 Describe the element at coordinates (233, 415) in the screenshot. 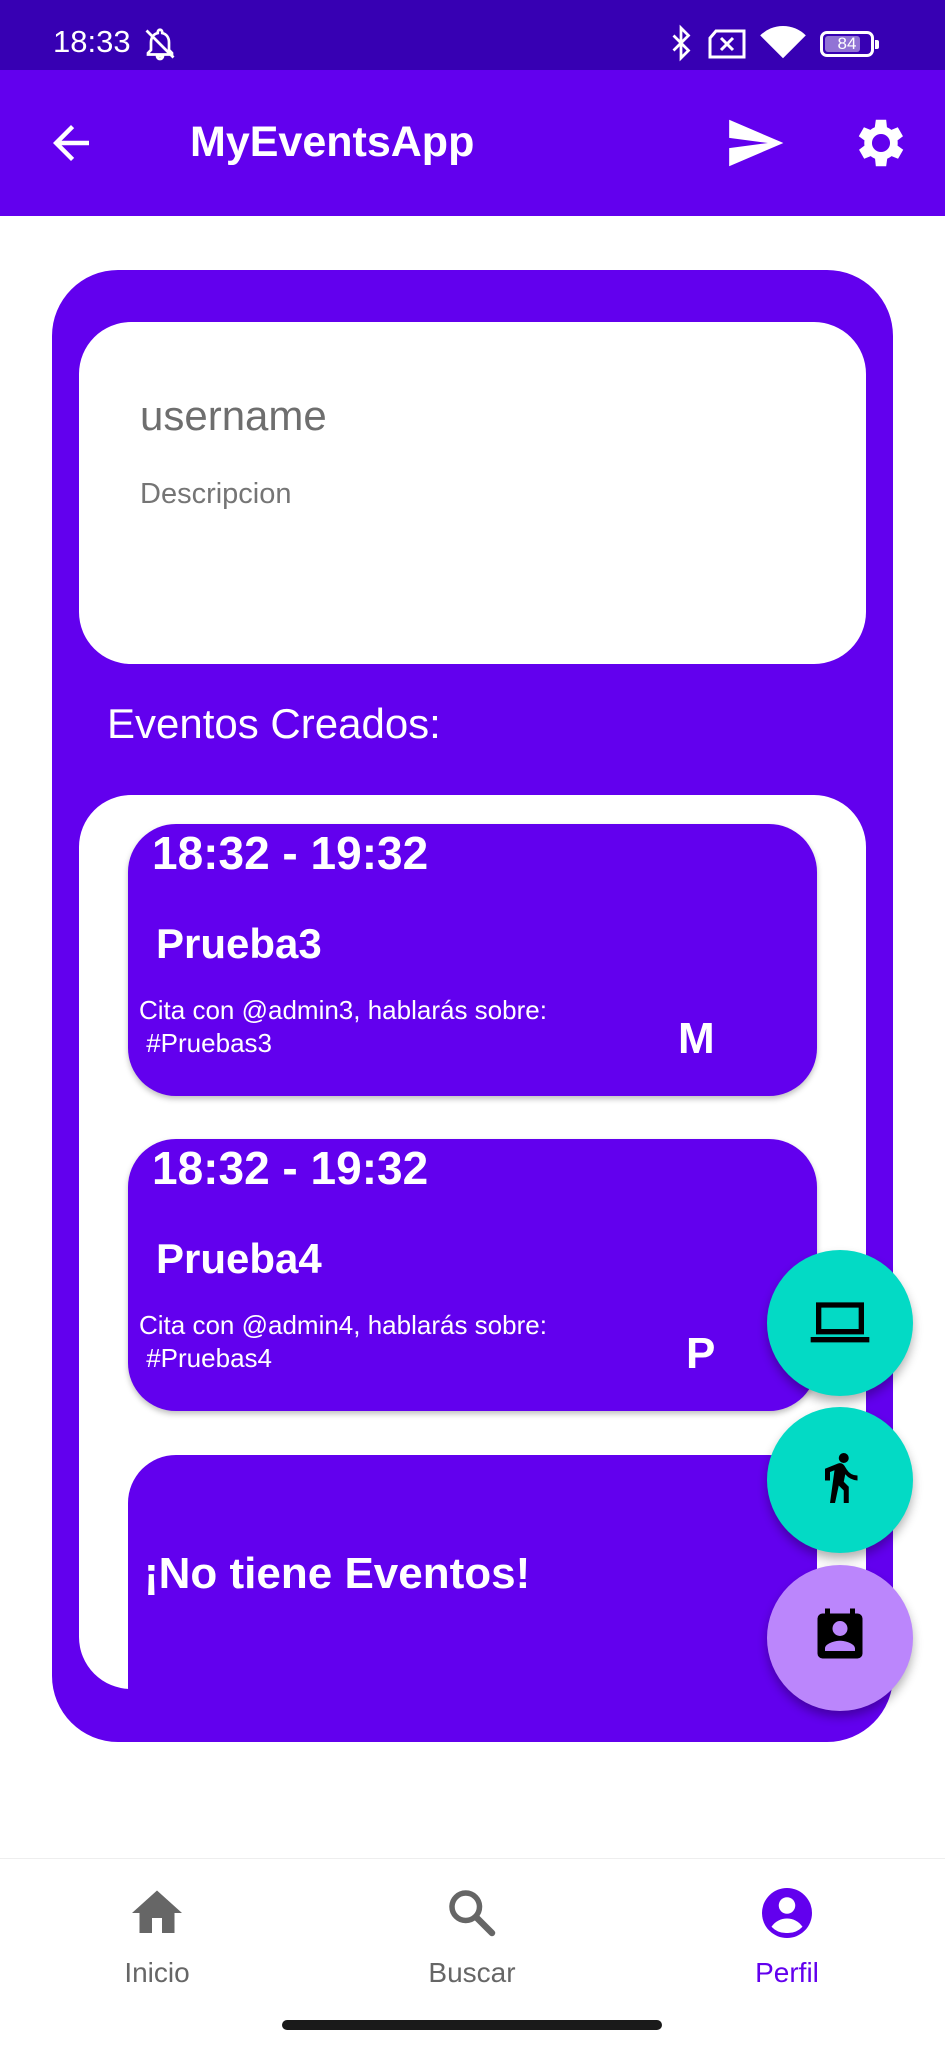

I see `username-text: username` at that location.